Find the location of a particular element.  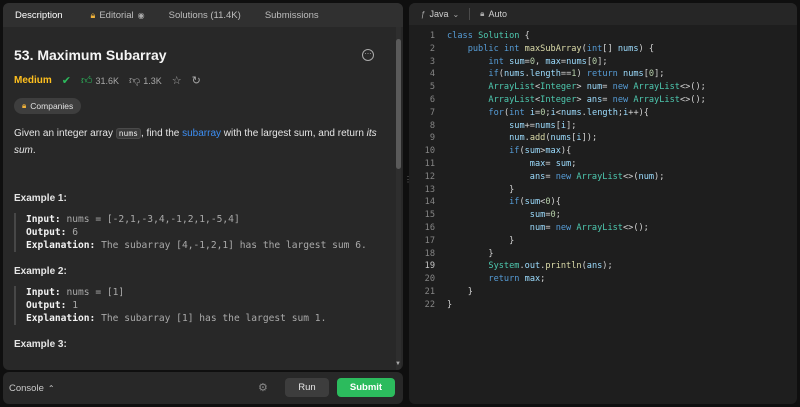

example-1-title: Example 1: is located at coordinates (40, 198).